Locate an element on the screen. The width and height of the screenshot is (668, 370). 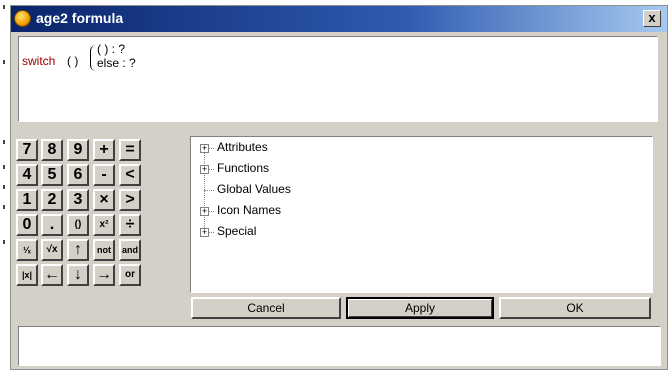
brace-glyph is located at coordinates (93, 58).